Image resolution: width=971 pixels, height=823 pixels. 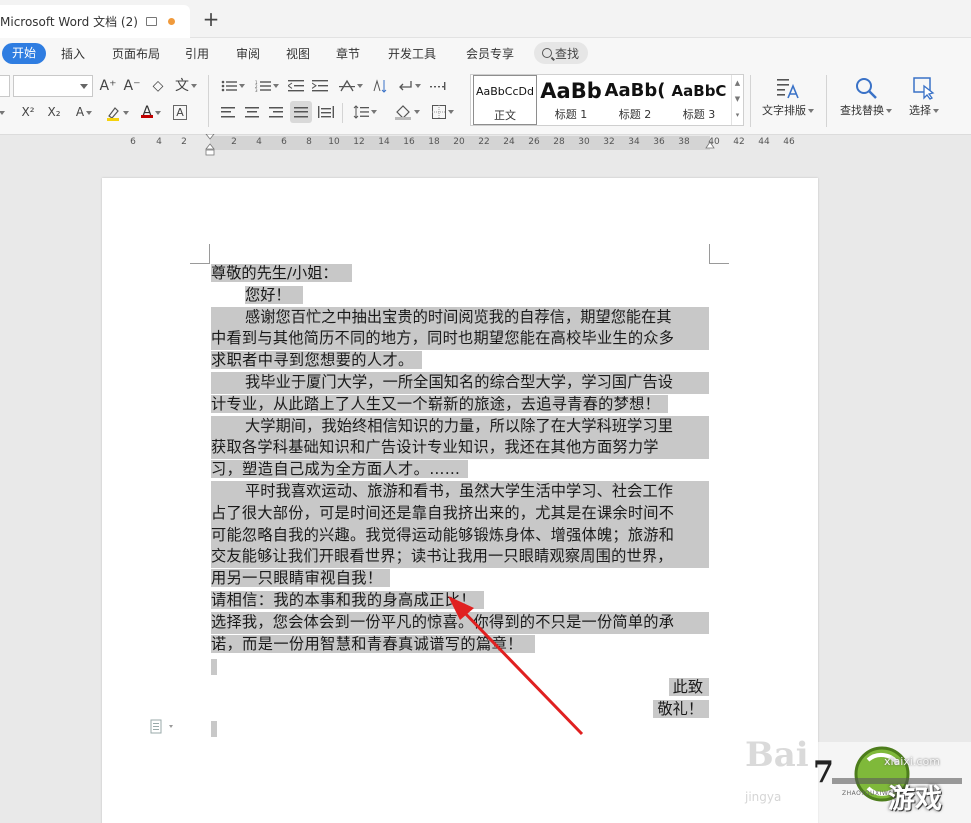 What do you see at coordinates (635, 100) in the screenshot?
I see `style-heading-2: AaBb( 标题 2` at bounding box center [635, 100].